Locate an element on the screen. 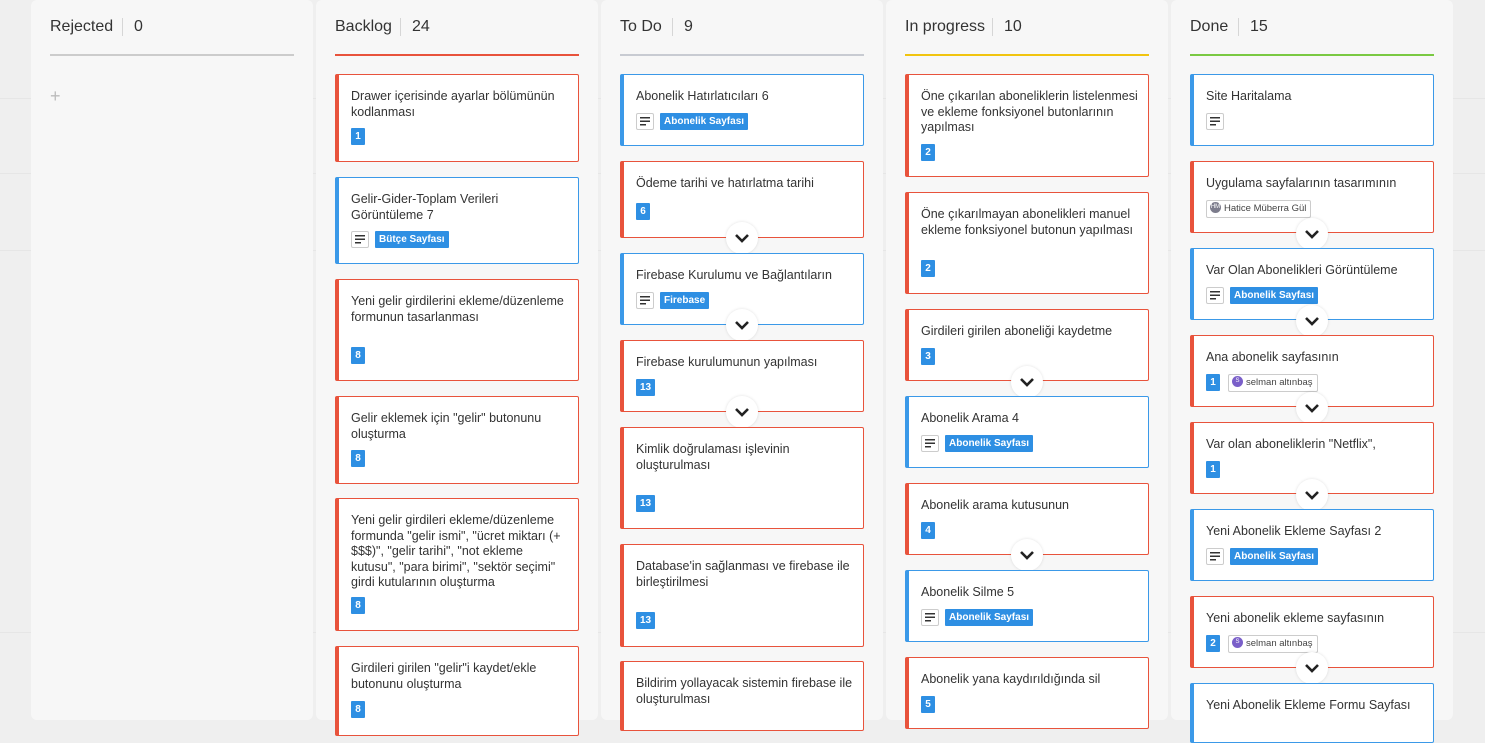 The image size is (1485, 743). card-title: Abonelik arama kutusunun is located at coordinates (995, 505).